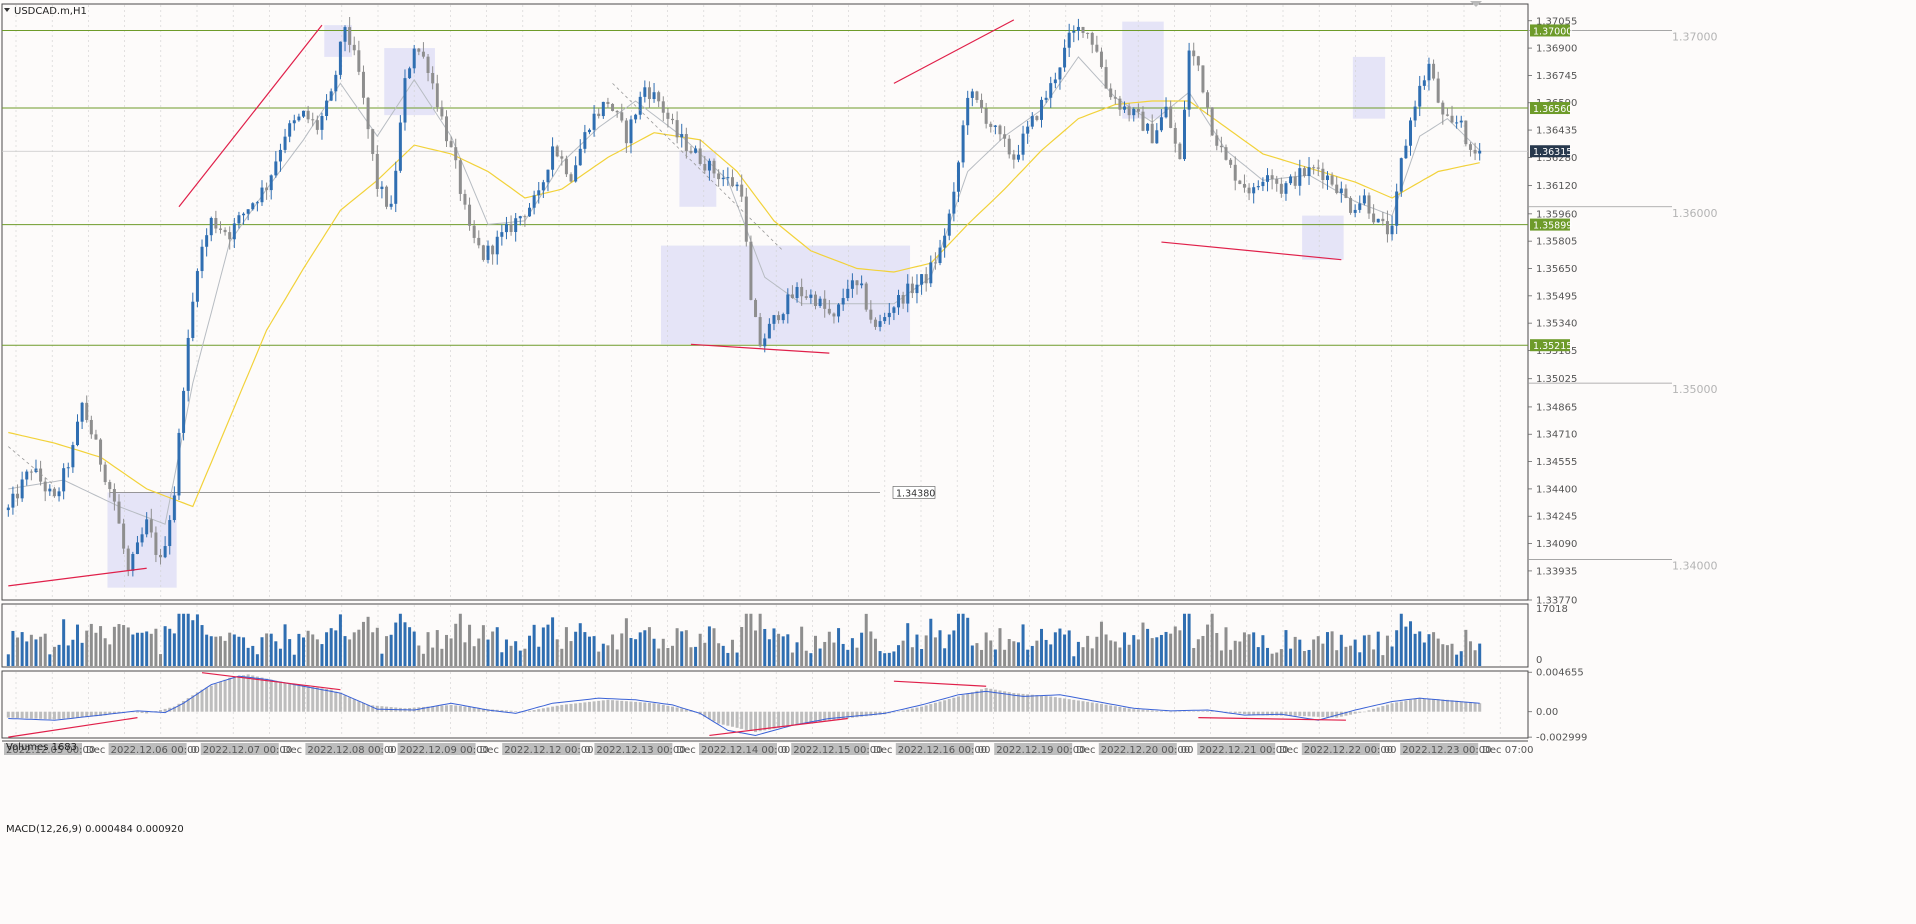 This screenshot has width=1916, height=924. Describe the element at coordinates (1446, 750) in the screenshot. I see `time-label: 2022.12.23 00:00` at that location.